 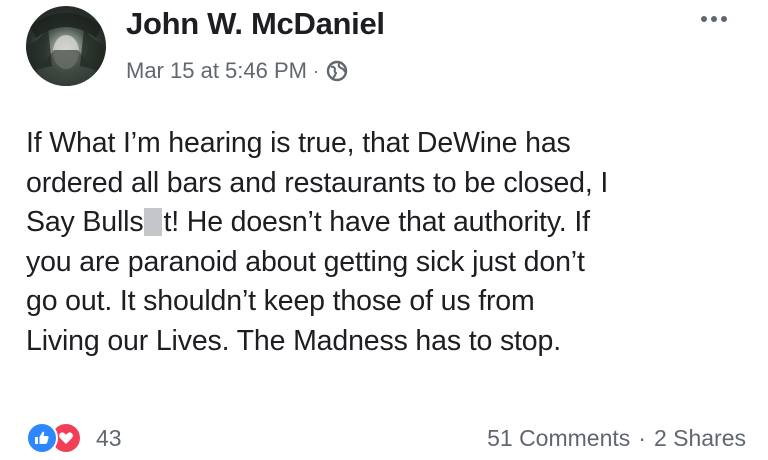 I want to click on avatar-image, so click(x=66, y=49).